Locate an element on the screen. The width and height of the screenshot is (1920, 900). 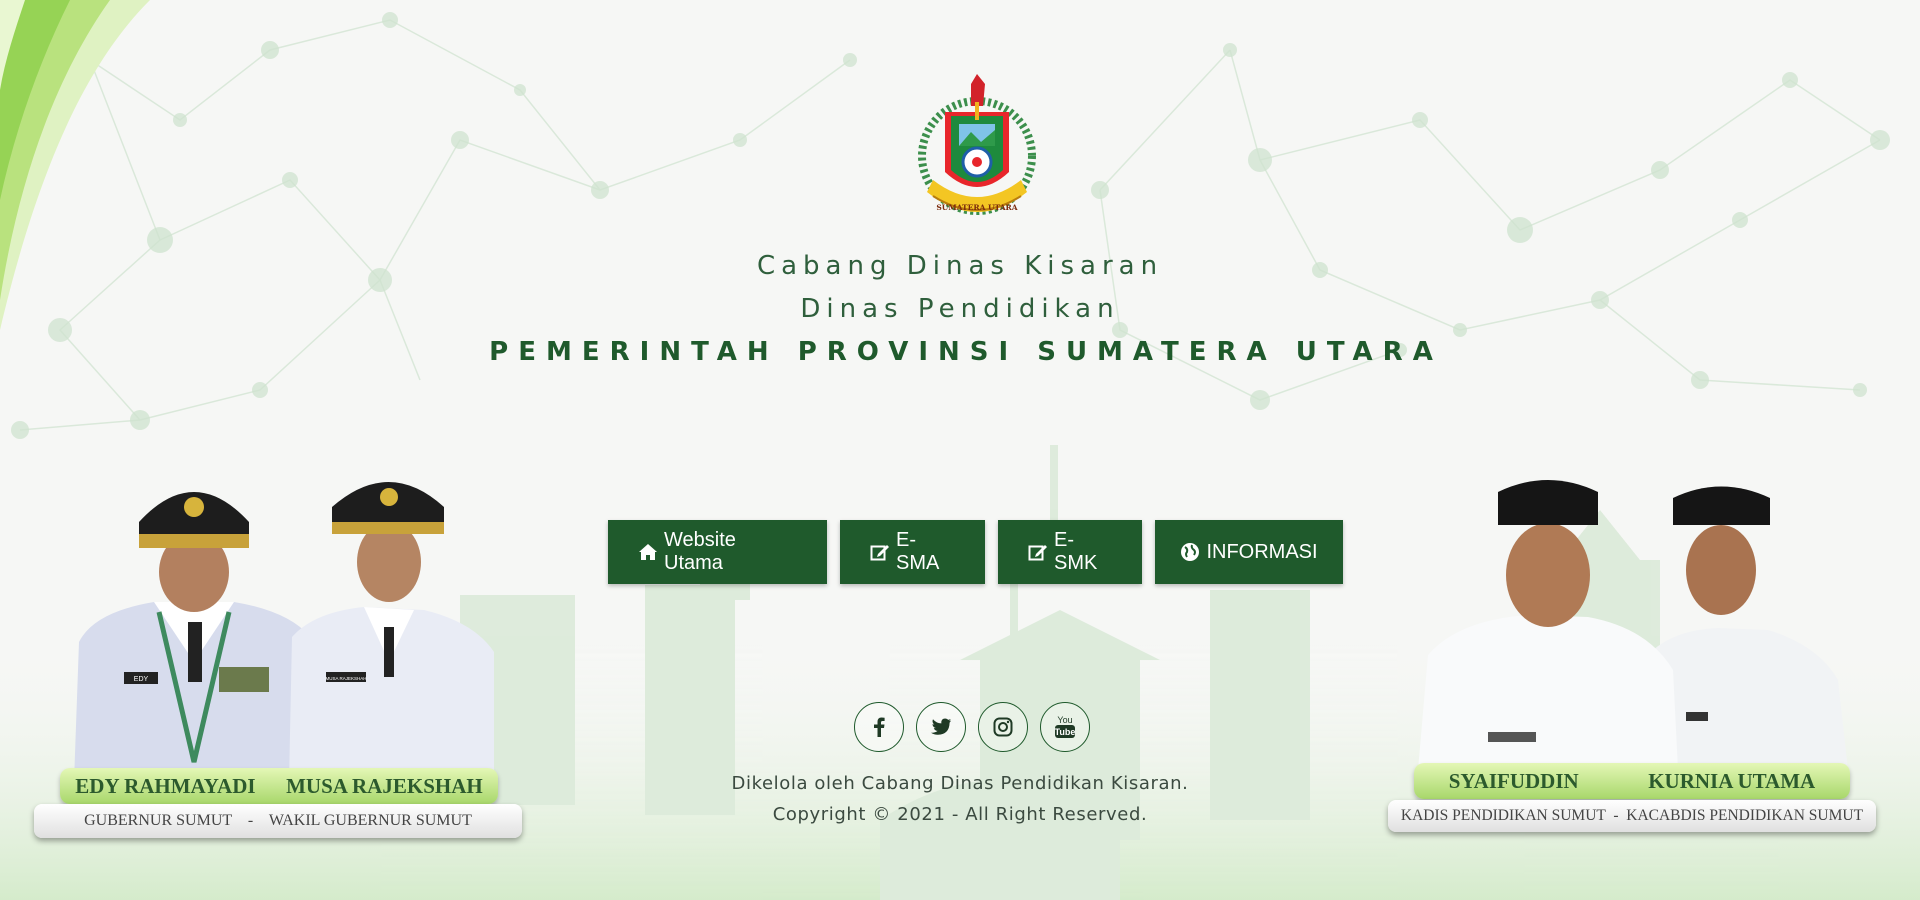
e-smk-button: E-SMK is located at coordinates (1070, 552).